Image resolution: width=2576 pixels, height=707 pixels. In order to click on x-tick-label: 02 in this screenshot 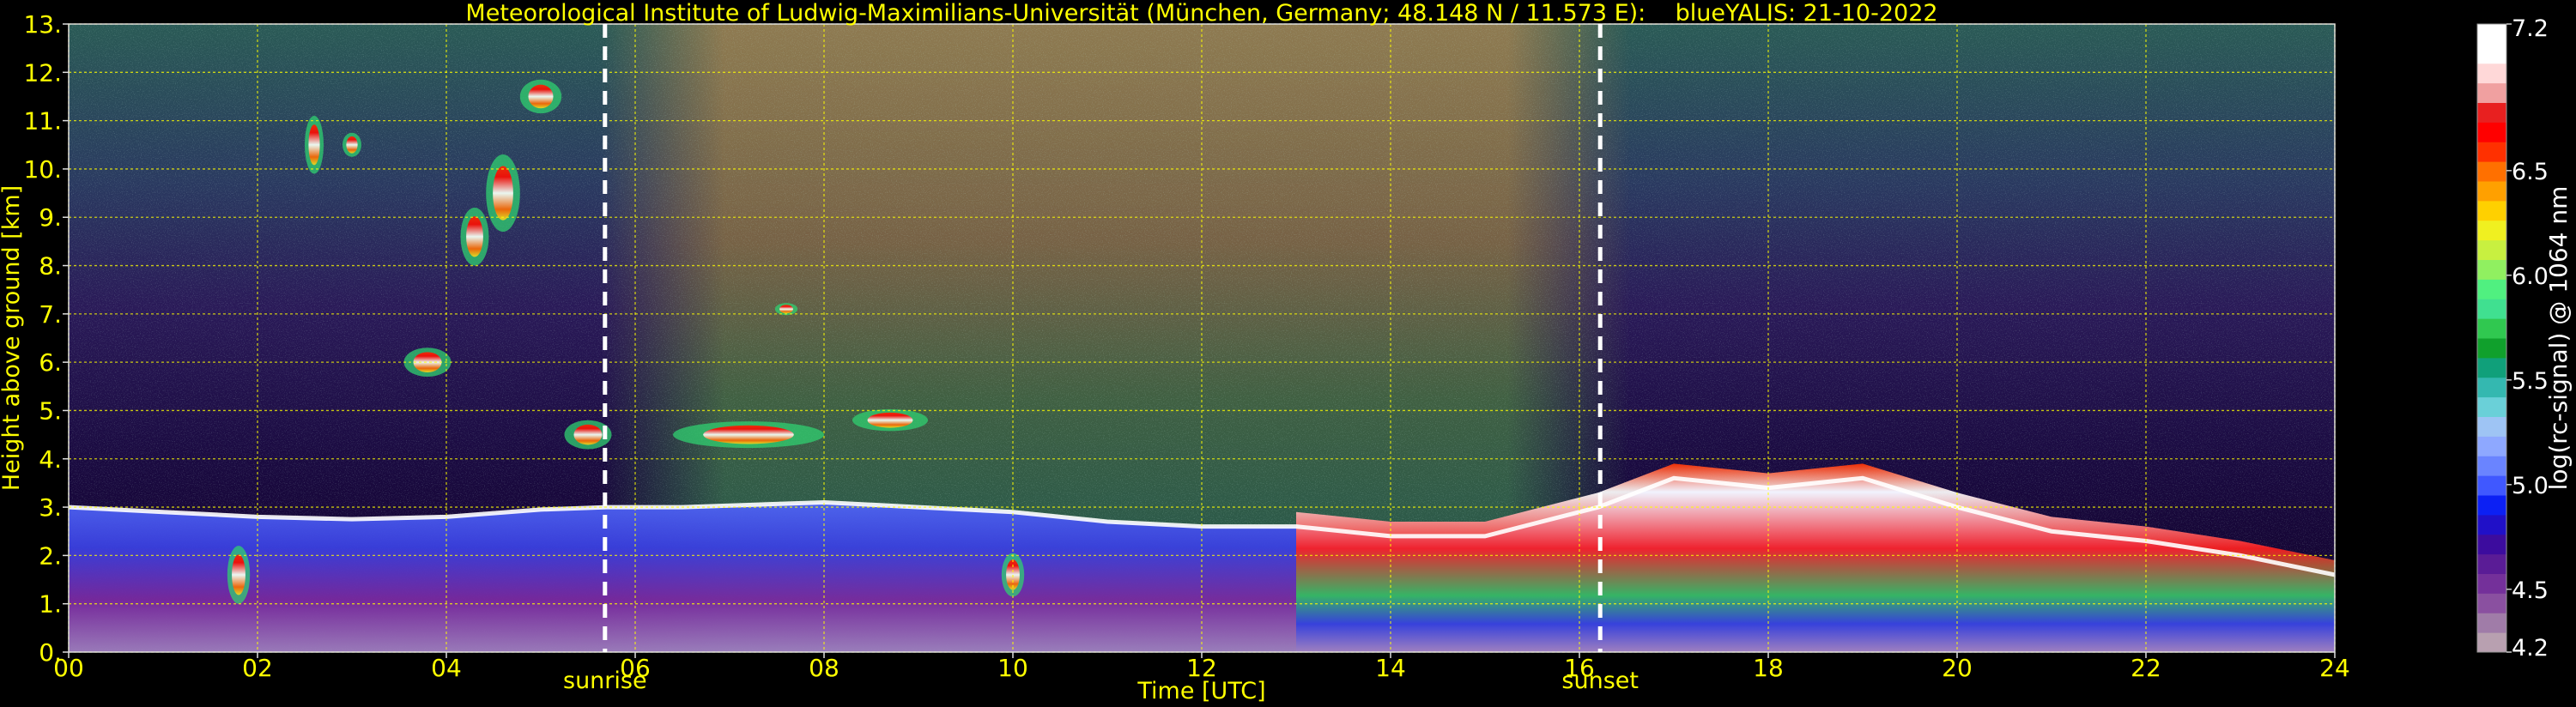, I will do `click(257, 668)`.